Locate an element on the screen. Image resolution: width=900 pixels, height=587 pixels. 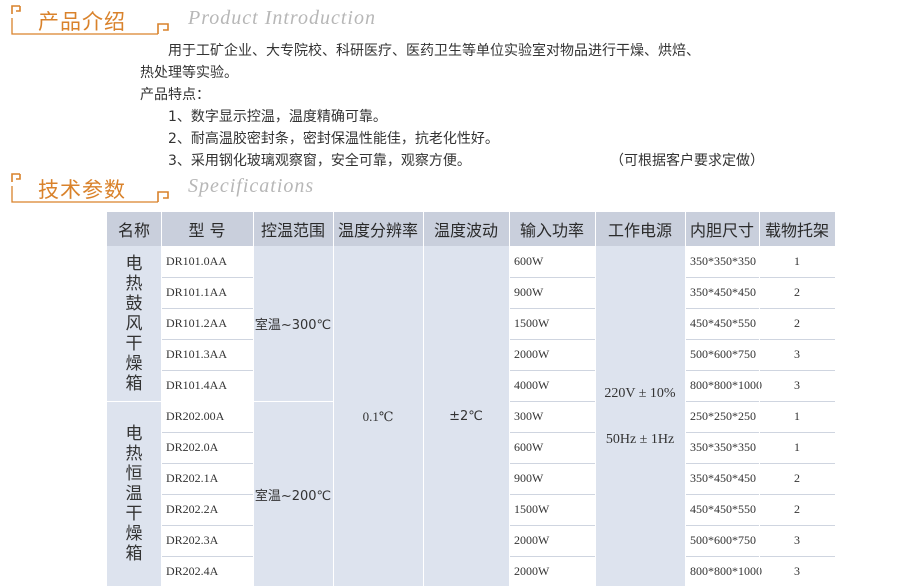
temp-range-cell: 室温~300℃ is located at coordinates (293, 325).